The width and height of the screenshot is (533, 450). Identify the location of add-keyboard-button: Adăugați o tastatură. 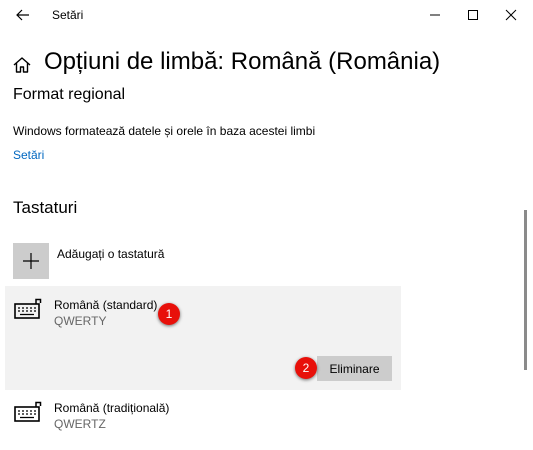
(178, 261).